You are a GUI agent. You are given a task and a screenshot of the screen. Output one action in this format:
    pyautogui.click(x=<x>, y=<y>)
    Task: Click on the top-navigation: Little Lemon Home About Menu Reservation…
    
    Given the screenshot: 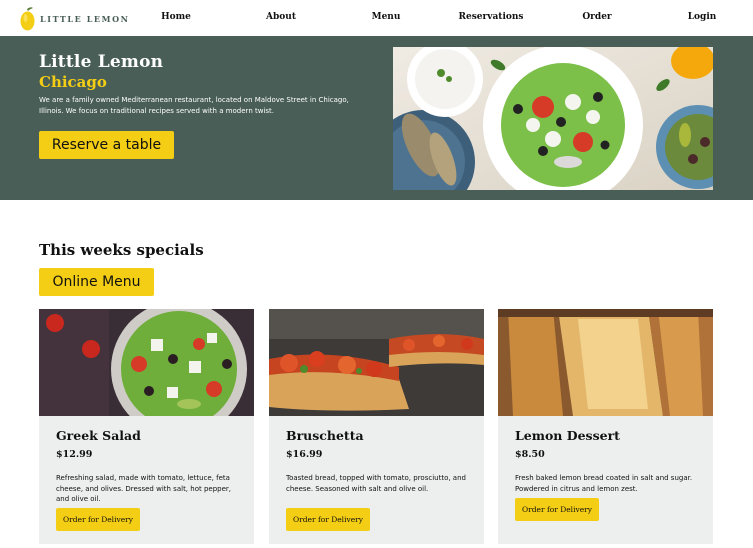 What is the action you would take?
    pyautogui.click(x=376, y=18)
    